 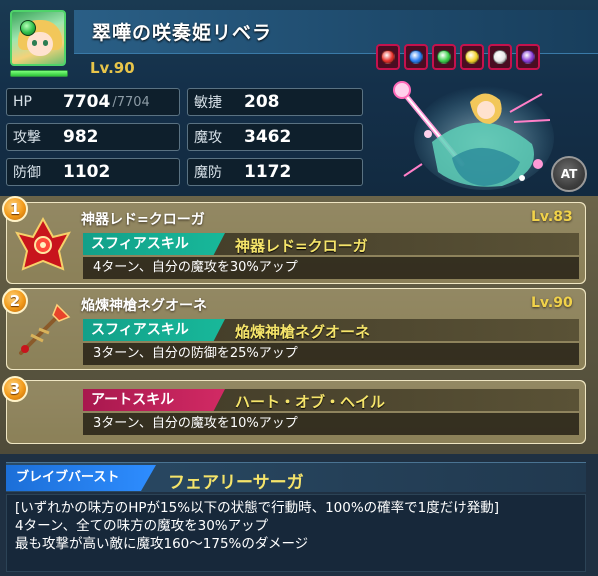 What do you see at coordinates (236, 483) in the screenshot?
I see `brave-burst-title: フェアリーサーガ` at bounding box center [236, 483].